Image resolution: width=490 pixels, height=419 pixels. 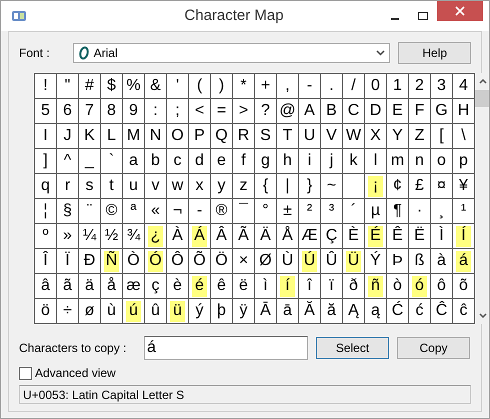 I want to click on character-cell: Ü, so click(x=353, y=261).